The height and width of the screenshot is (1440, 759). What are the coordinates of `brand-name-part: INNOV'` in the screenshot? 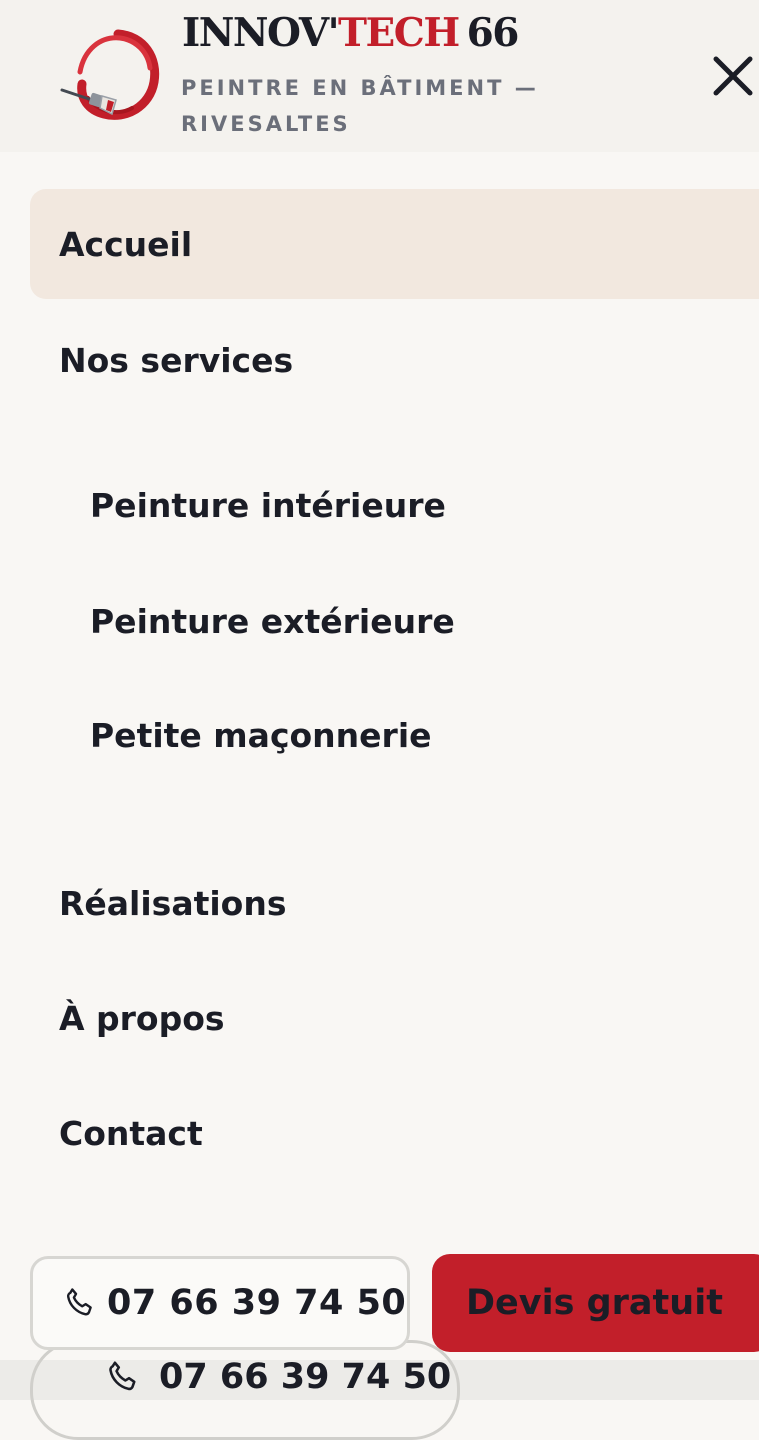 It's located at (261, 33).